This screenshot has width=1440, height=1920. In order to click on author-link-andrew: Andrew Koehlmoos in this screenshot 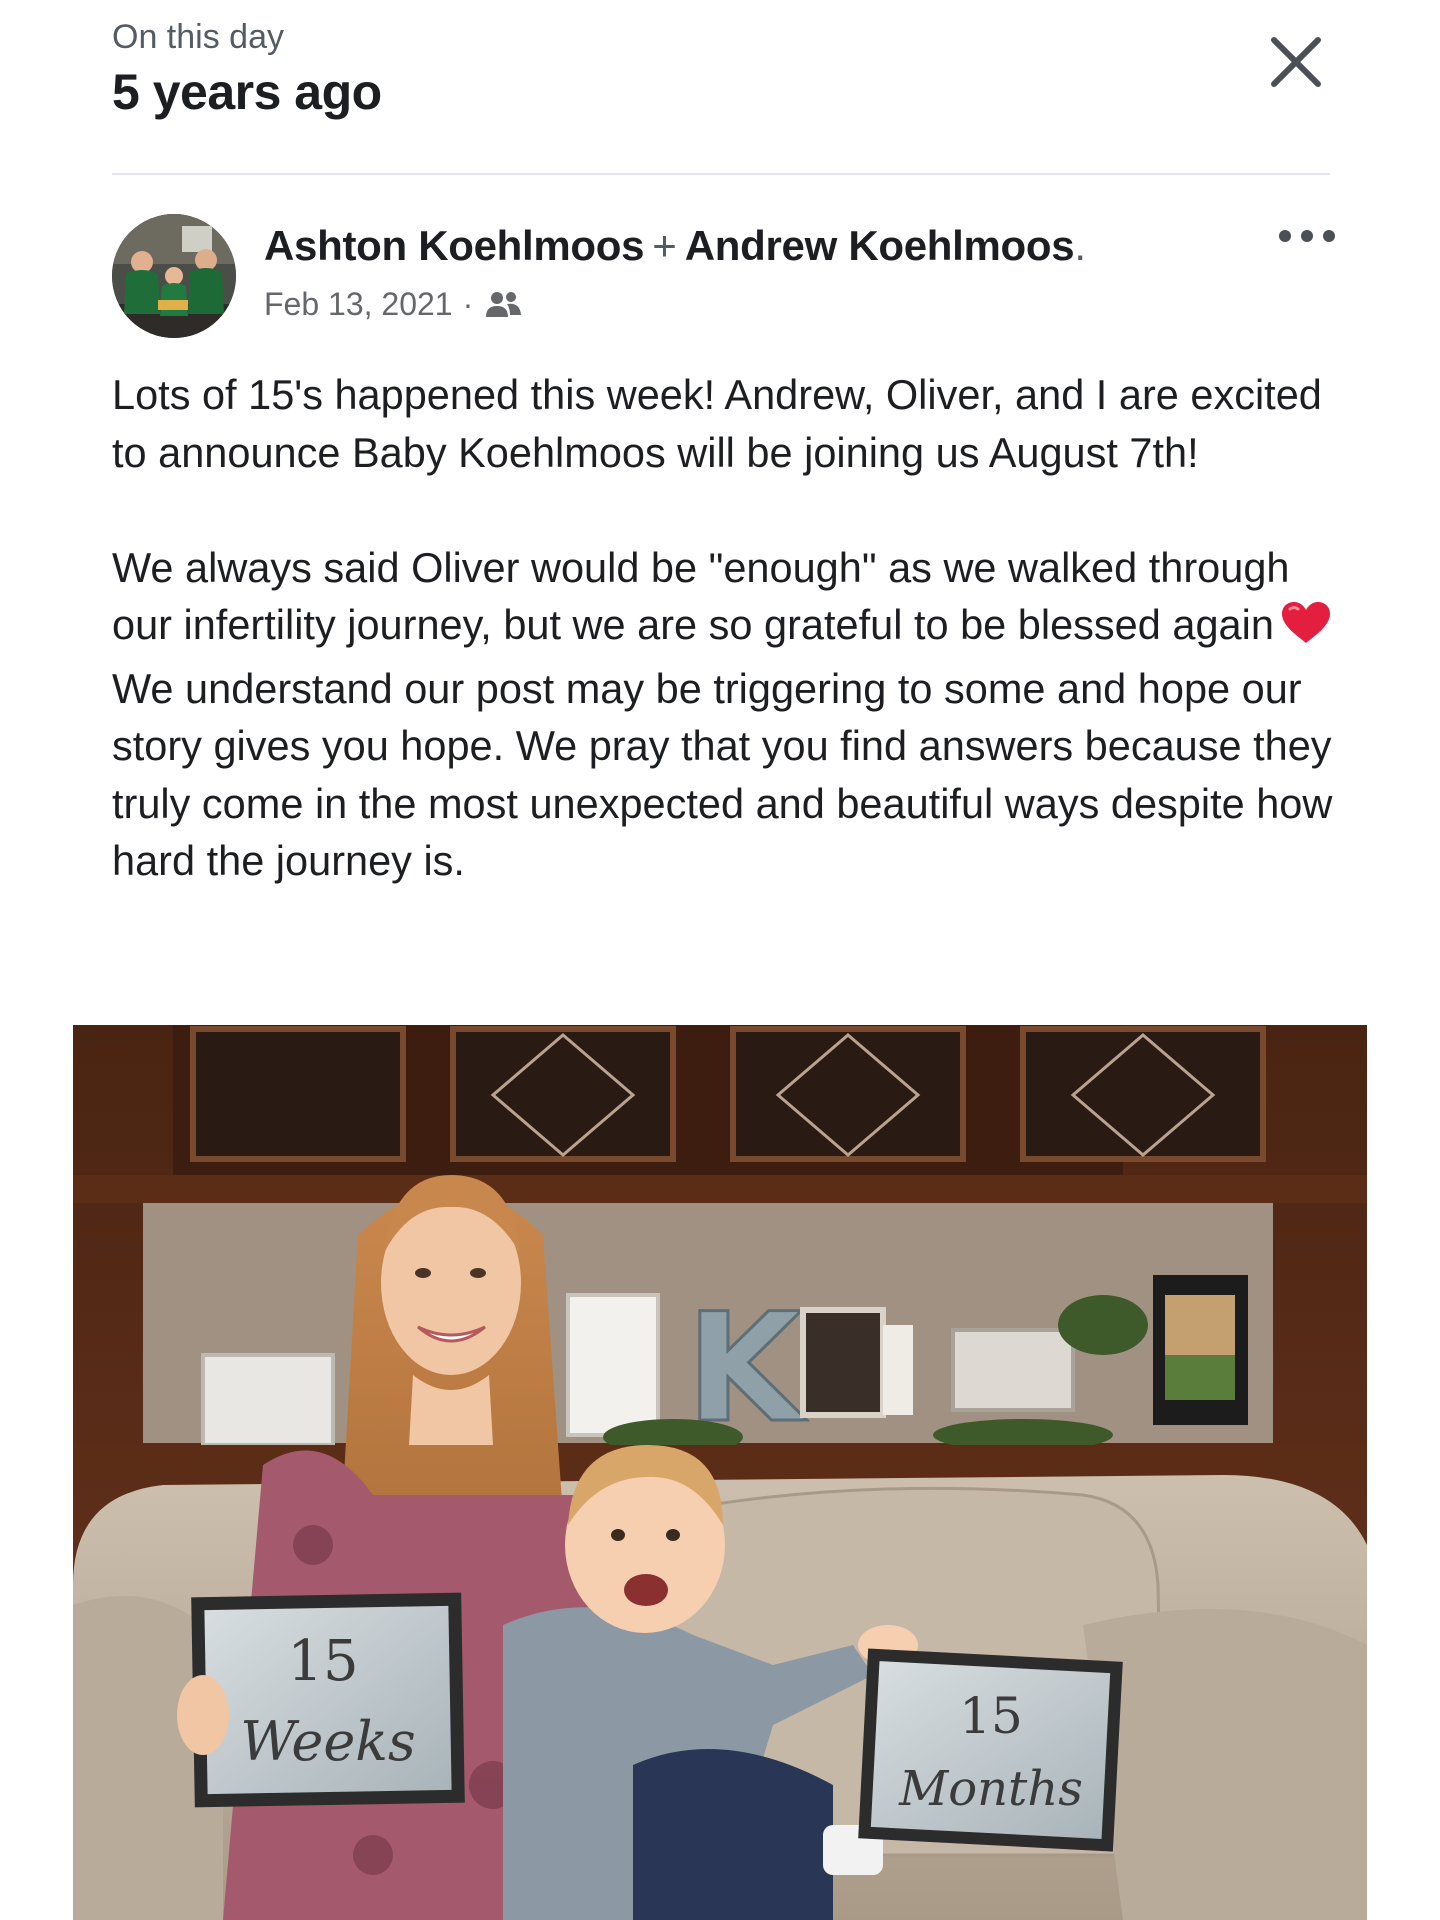, I will do `click(880, 245)`.